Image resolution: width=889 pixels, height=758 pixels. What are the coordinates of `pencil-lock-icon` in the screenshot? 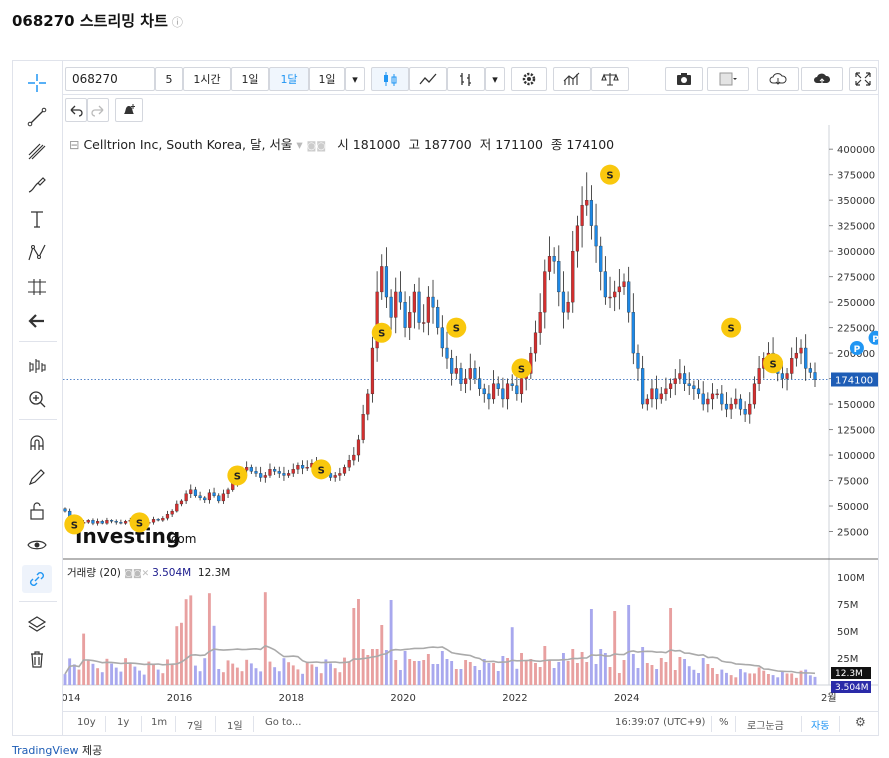 It's located at (37, 477).